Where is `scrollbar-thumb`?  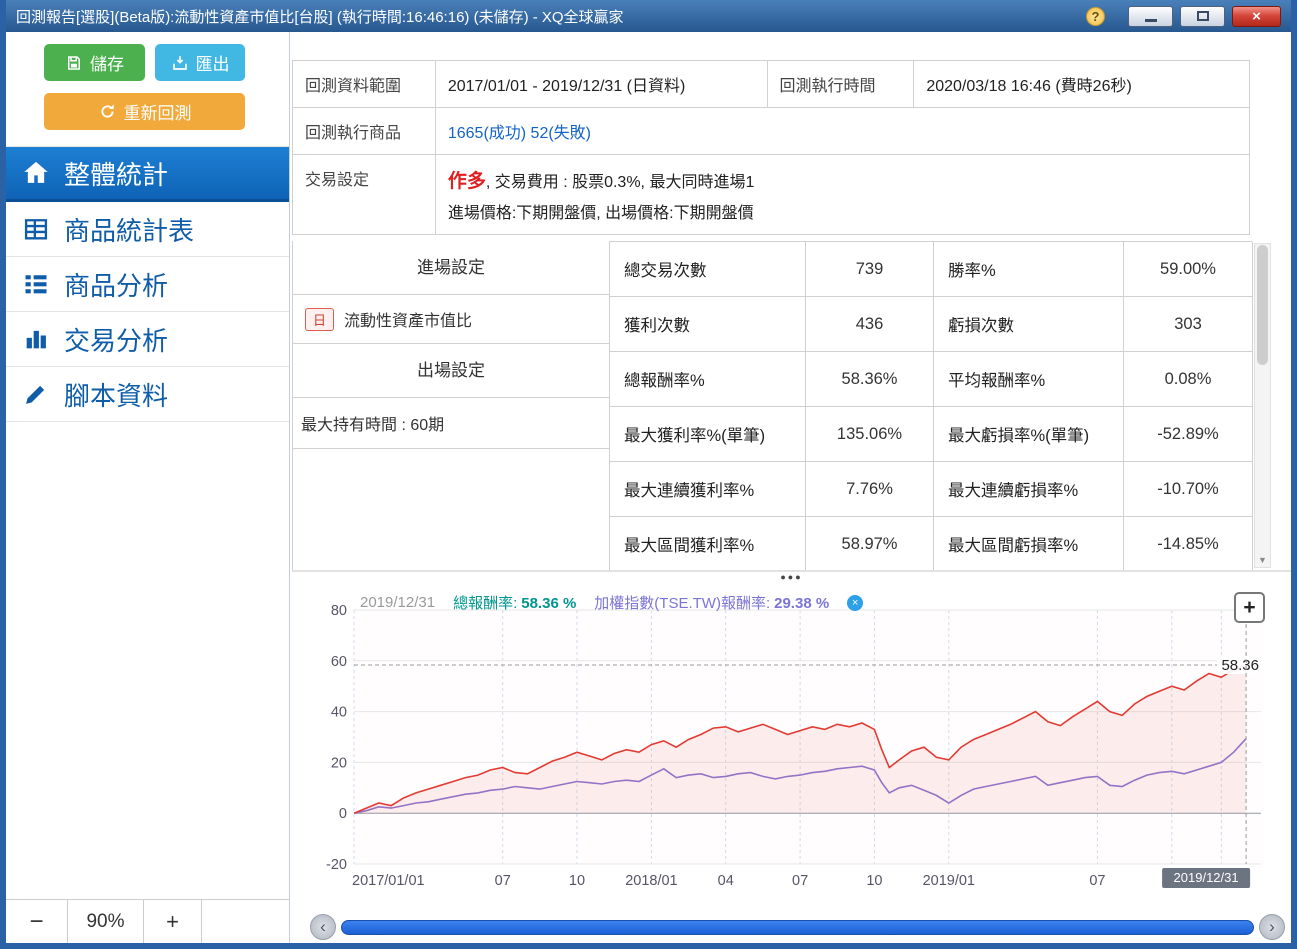 scrollbar-thumb is located at coordinates (1262, 305).